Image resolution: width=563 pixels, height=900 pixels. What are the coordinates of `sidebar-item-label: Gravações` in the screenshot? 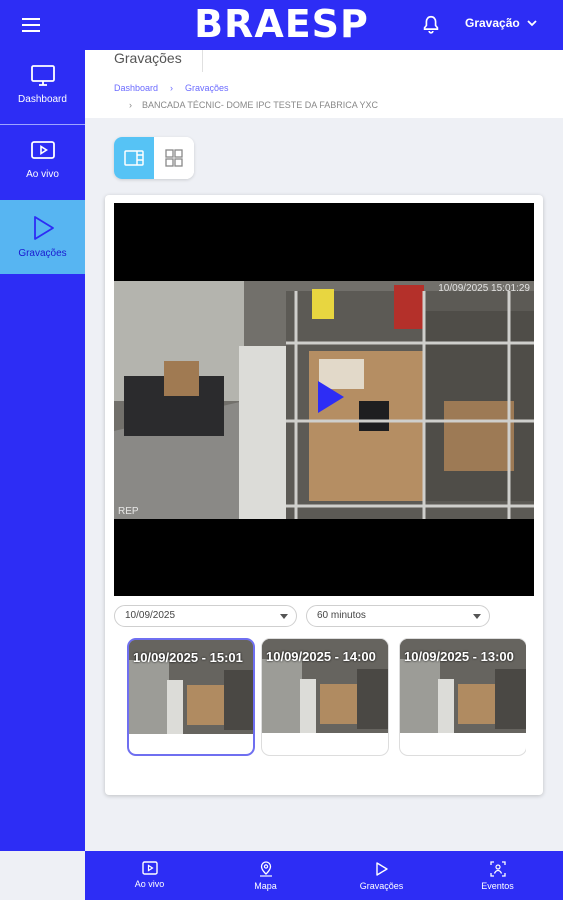 It's located at (42, 253).